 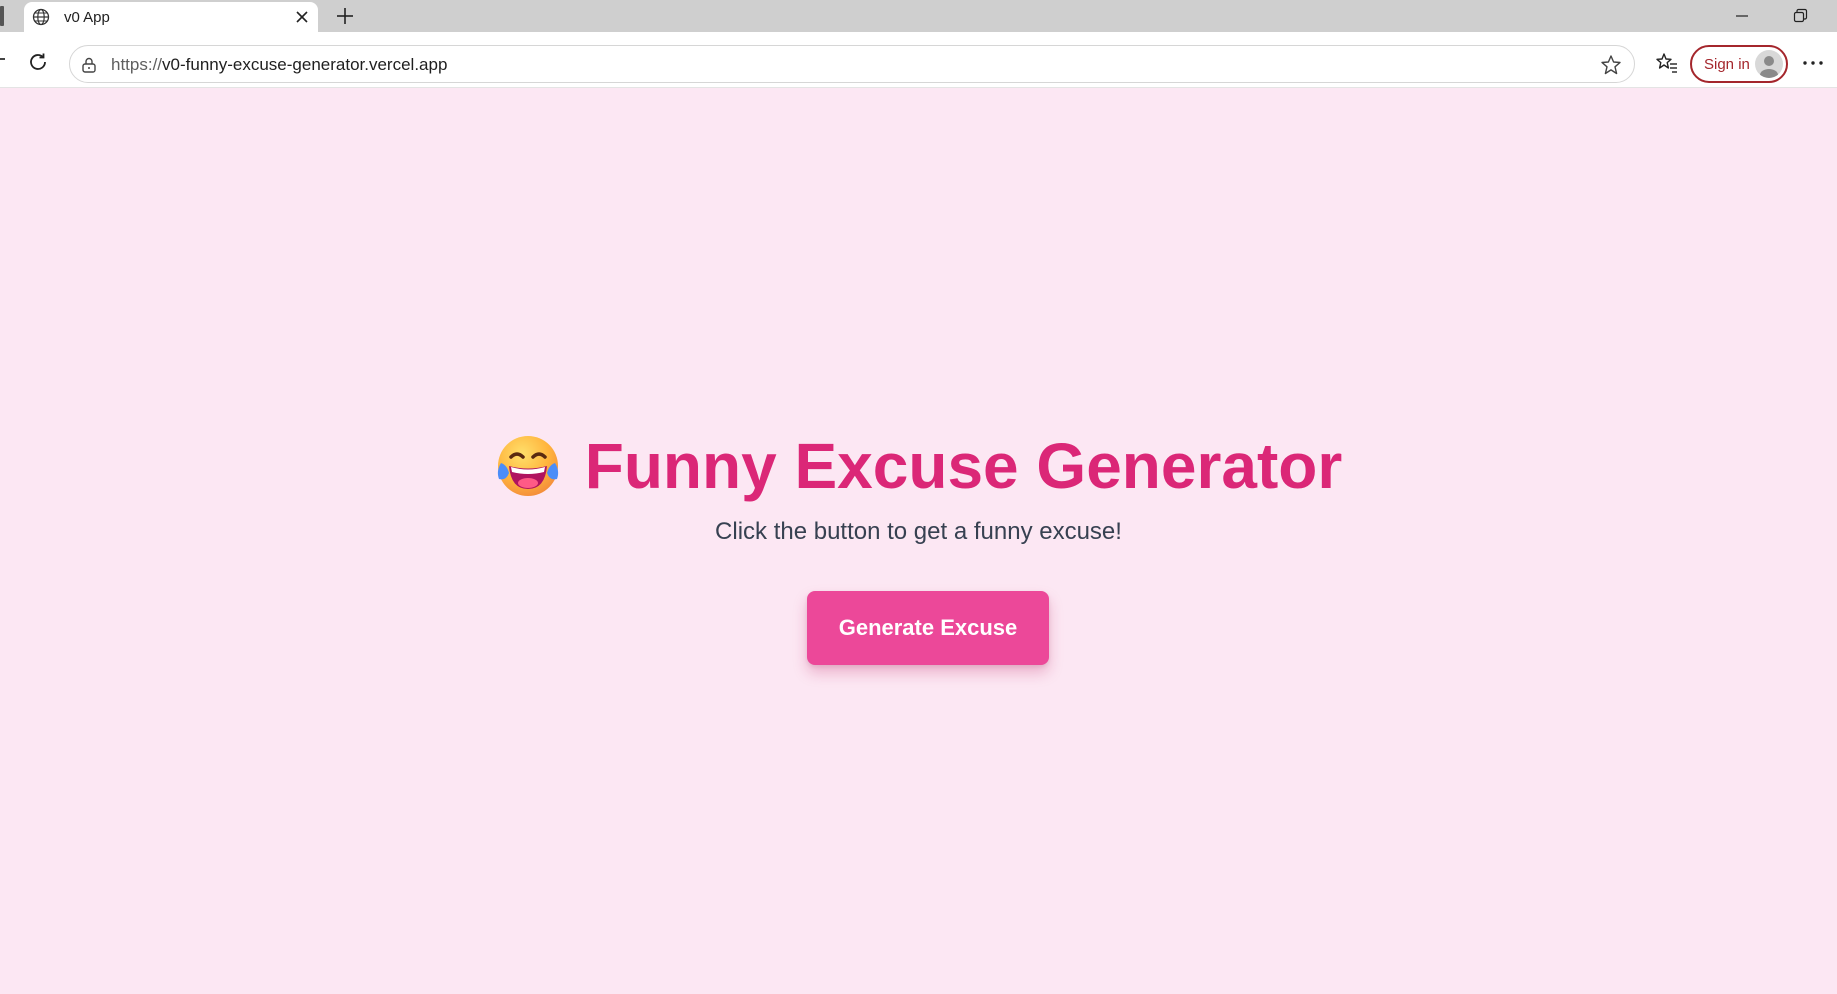 What do you see at coordinates (928, 628) in the screenshot?
I see `generate-excuse-button: Generate Excuse` at bounding box center [928, 628].